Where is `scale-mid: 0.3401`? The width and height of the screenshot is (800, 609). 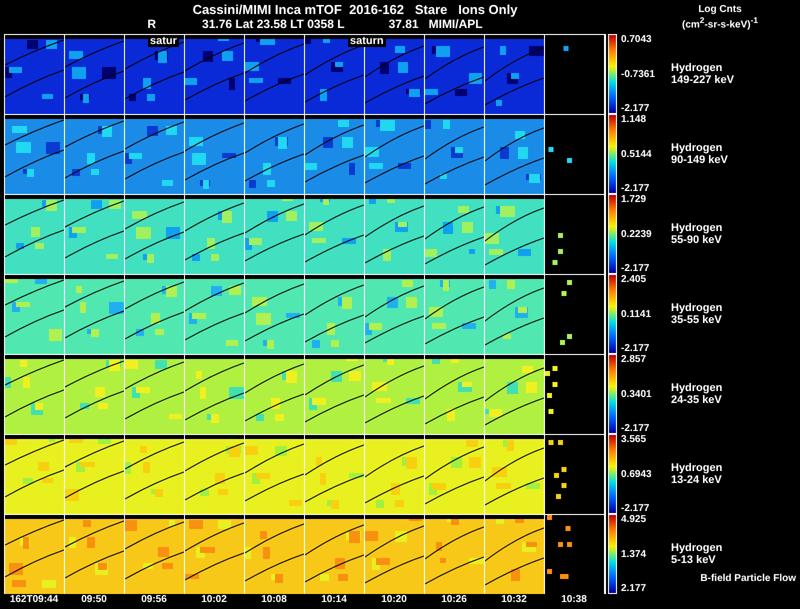
scale-mid: 0.3401 is located at coordinates (637, 394).